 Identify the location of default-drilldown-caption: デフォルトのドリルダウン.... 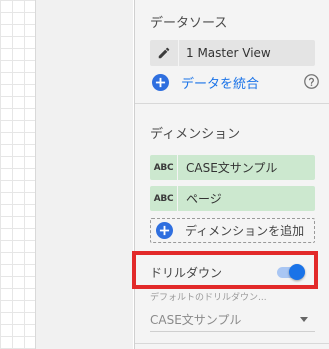
(208, 298).